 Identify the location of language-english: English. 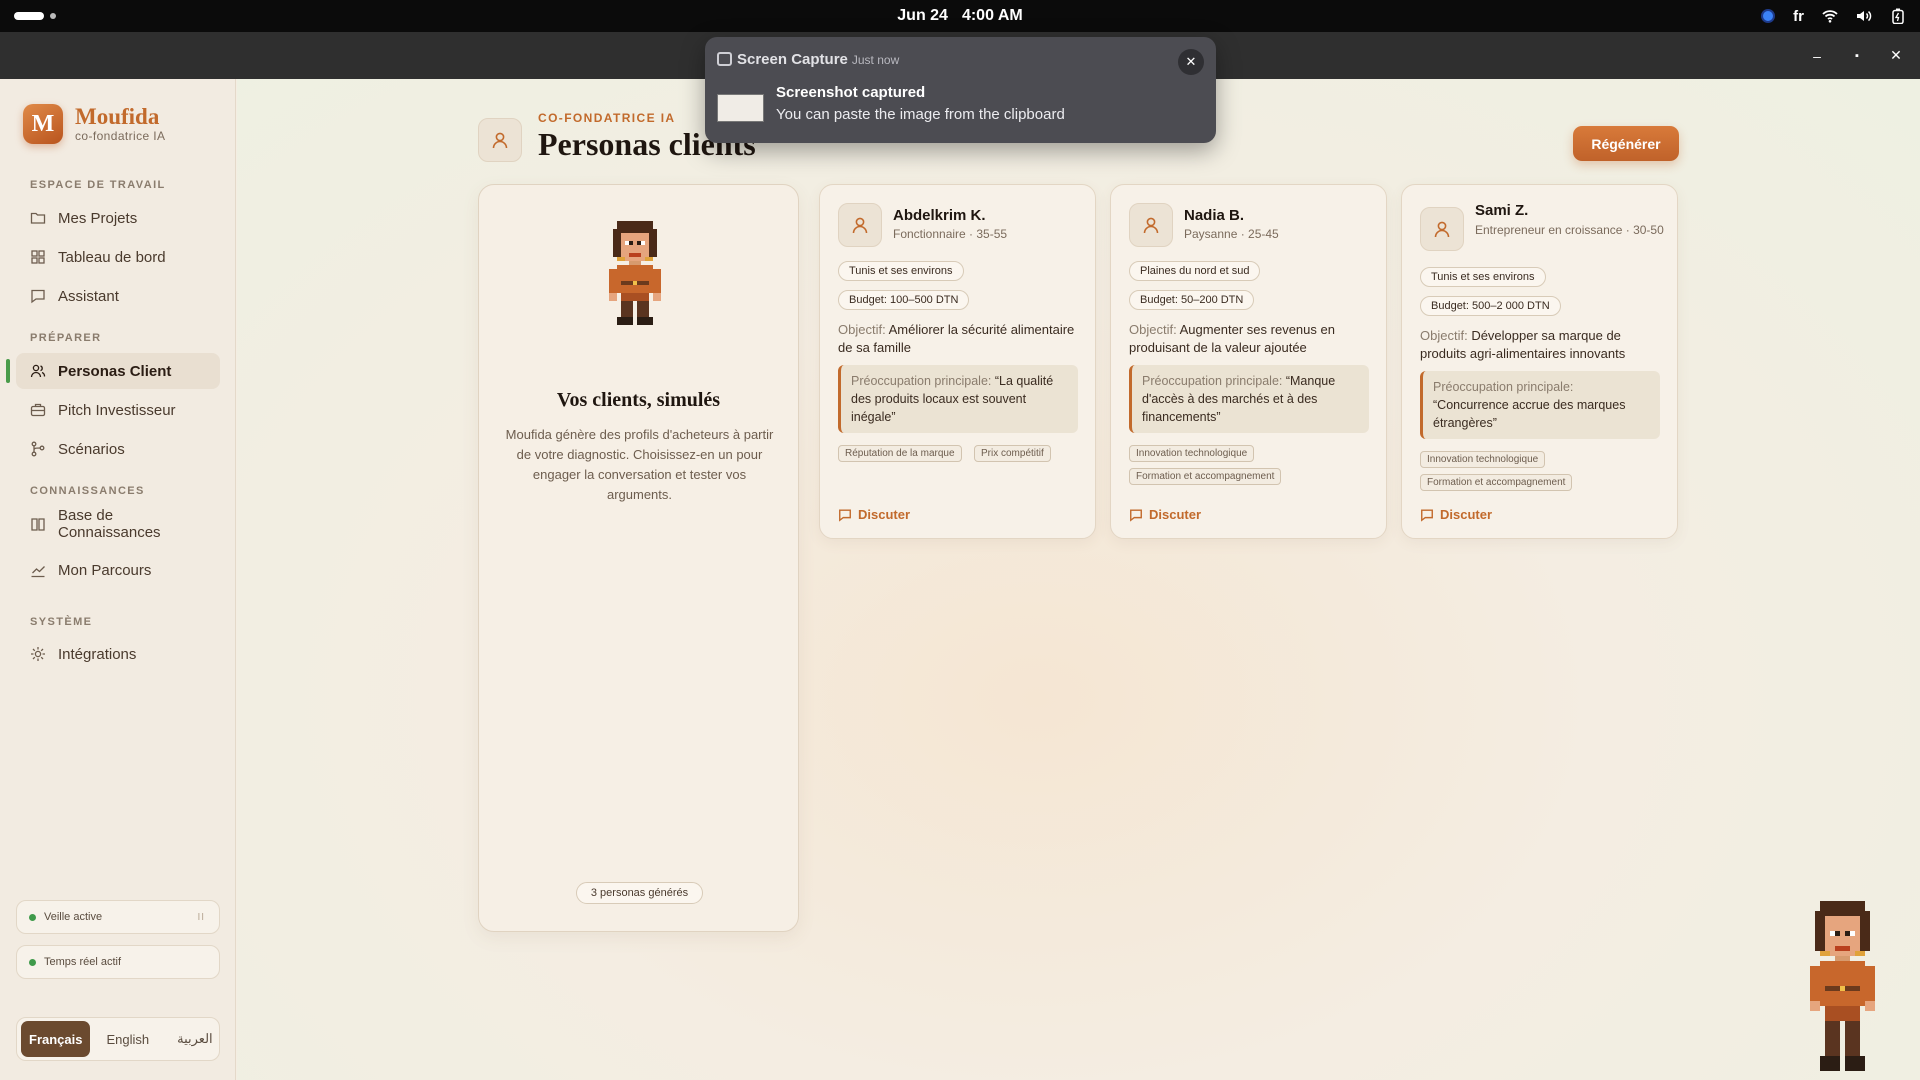
(127, 1039).